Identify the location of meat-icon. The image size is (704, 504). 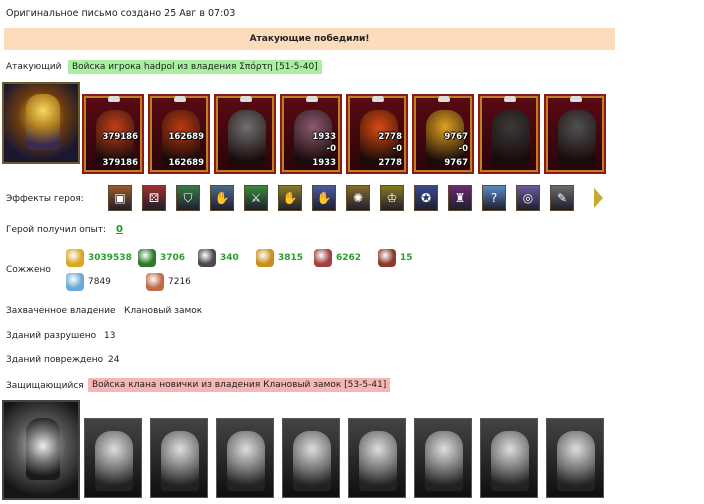
(323, 258).